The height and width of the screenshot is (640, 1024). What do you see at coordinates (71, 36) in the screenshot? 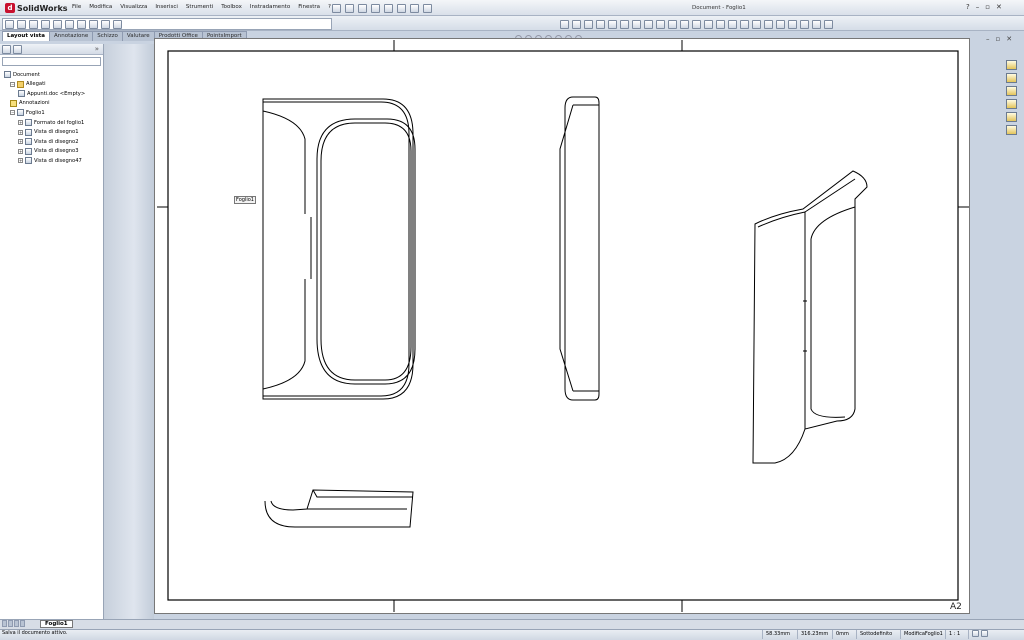
I see `tab-annotazione: Annotazione` at bounding box center [71, 36].